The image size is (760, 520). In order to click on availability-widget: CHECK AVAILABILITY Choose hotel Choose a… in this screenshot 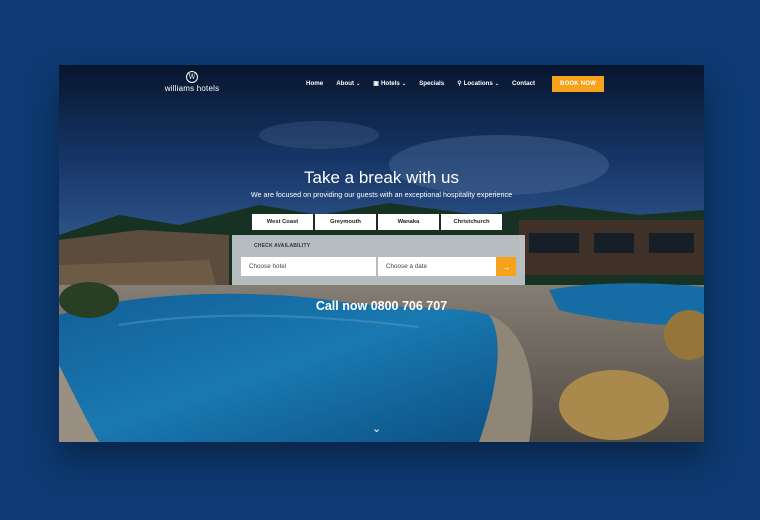, I will do `click(378, 260)`.